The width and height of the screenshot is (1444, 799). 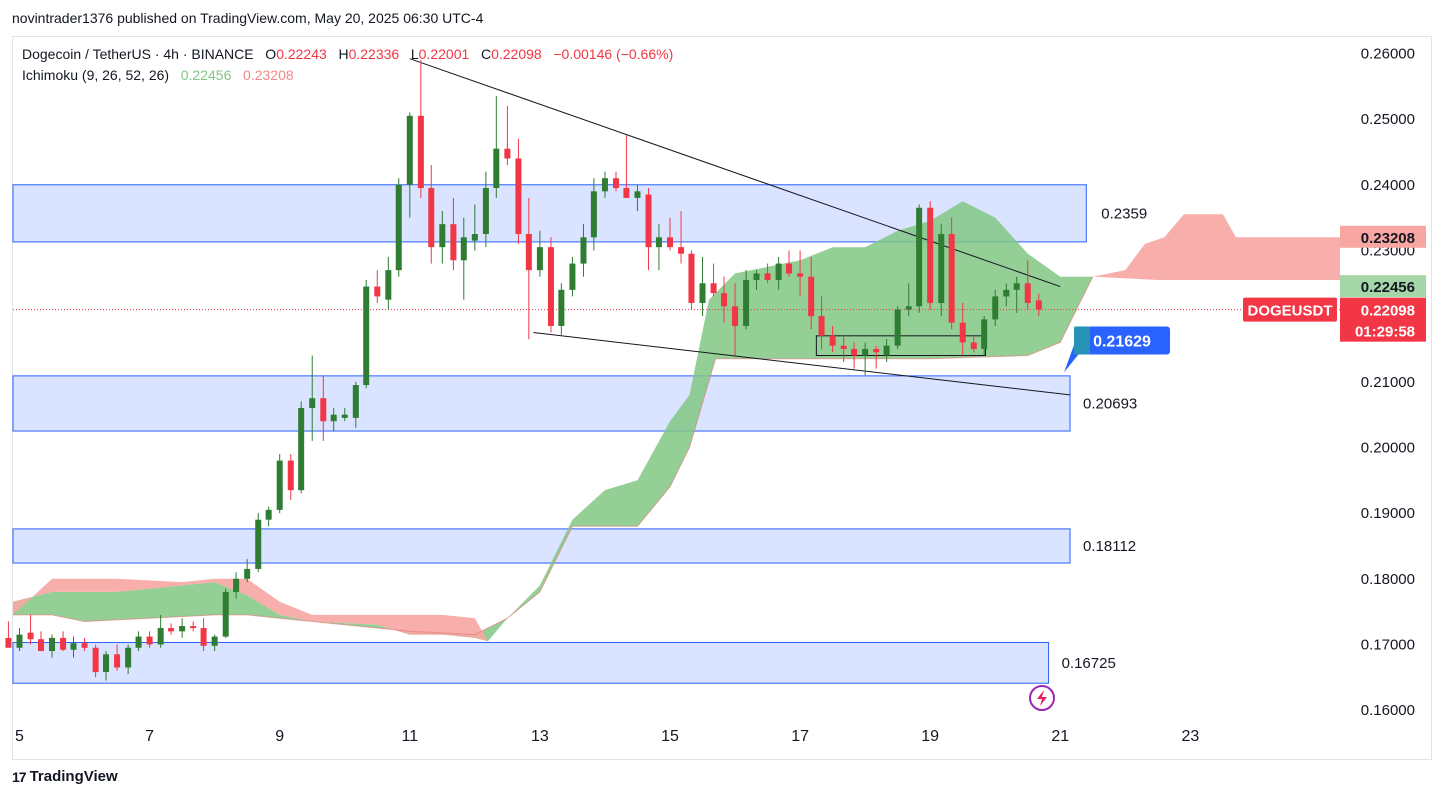 I want to click on indicator-value-a: 0.22456, so click(x=206, y=75).